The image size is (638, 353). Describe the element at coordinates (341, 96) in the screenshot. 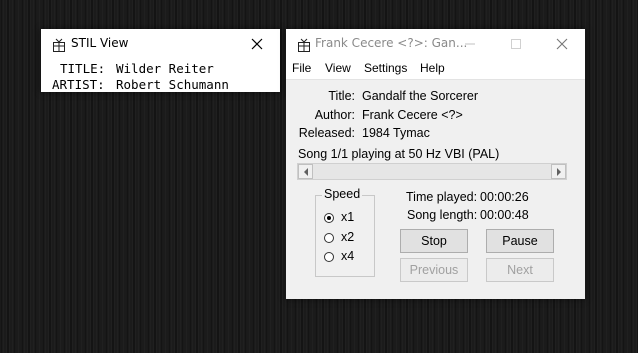

I see `title-label: Title:` at that location.